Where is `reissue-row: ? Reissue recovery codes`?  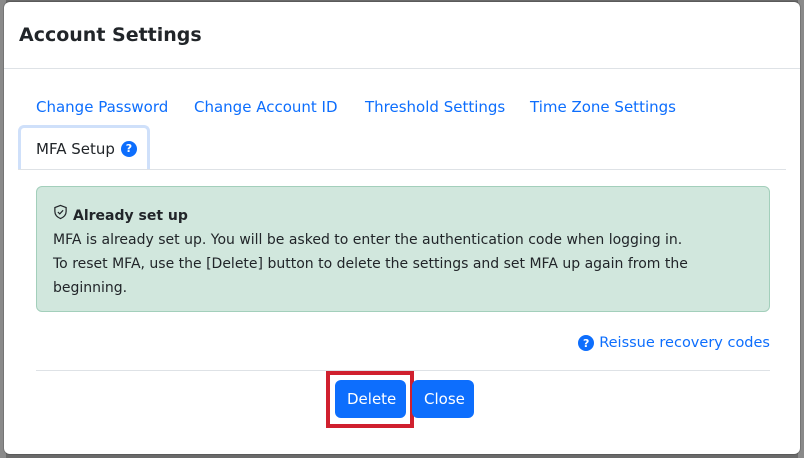 reissue-row: ? Reissue recovery codes is located at coordinates (394, 343).